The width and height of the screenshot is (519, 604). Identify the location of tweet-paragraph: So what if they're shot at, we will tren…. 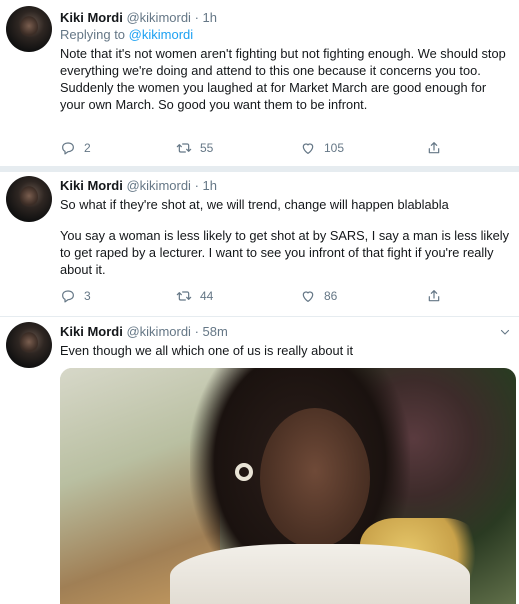
(254, 204).